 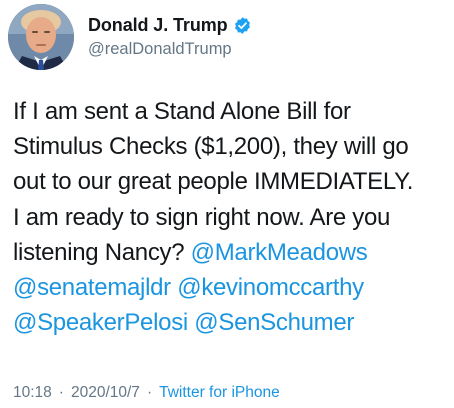 What do you see at coordinates (274, 322) in the screenshot?
I see `mention-link-senschumer: @SenSchumer` at bounding box center [274, 322].